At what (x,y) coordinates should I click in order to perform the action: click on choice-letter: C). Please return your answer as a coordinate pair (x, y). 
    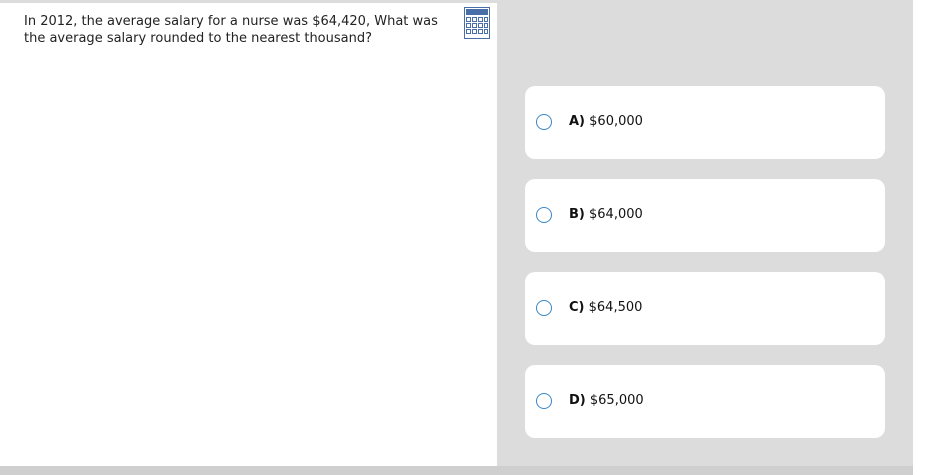
    Looking at the image, I should click on (577, 307).